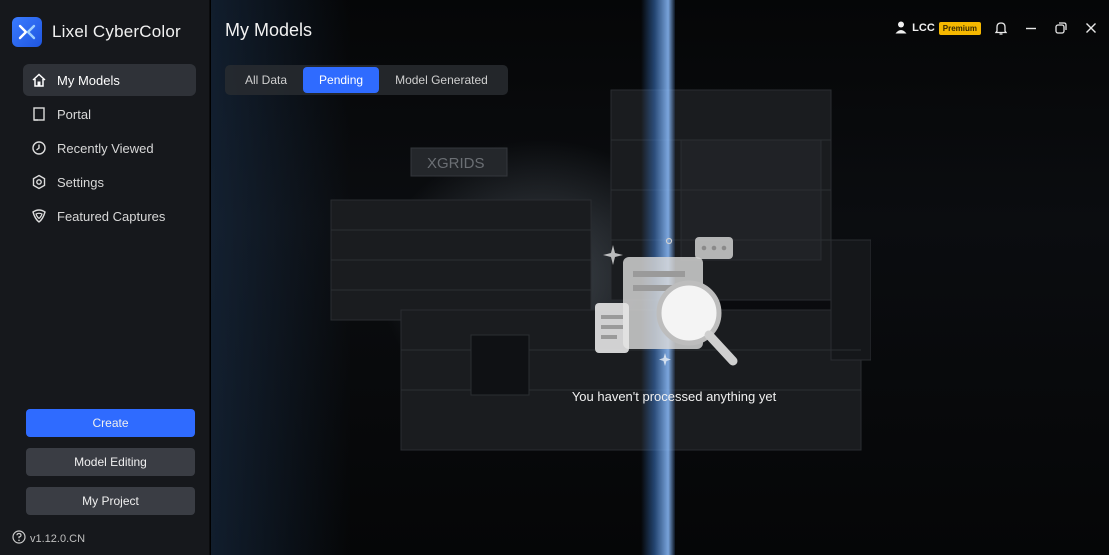 The height and width of the screenshot is (555, 1109). What do you see at coordinates (39, 148) in the screenshot?
I see `clock-icon` at bounding box center [39, 148].